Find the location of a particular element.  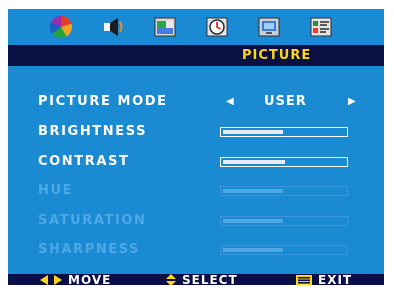

select-hint: SELECT is located at coordinates (202, 278).